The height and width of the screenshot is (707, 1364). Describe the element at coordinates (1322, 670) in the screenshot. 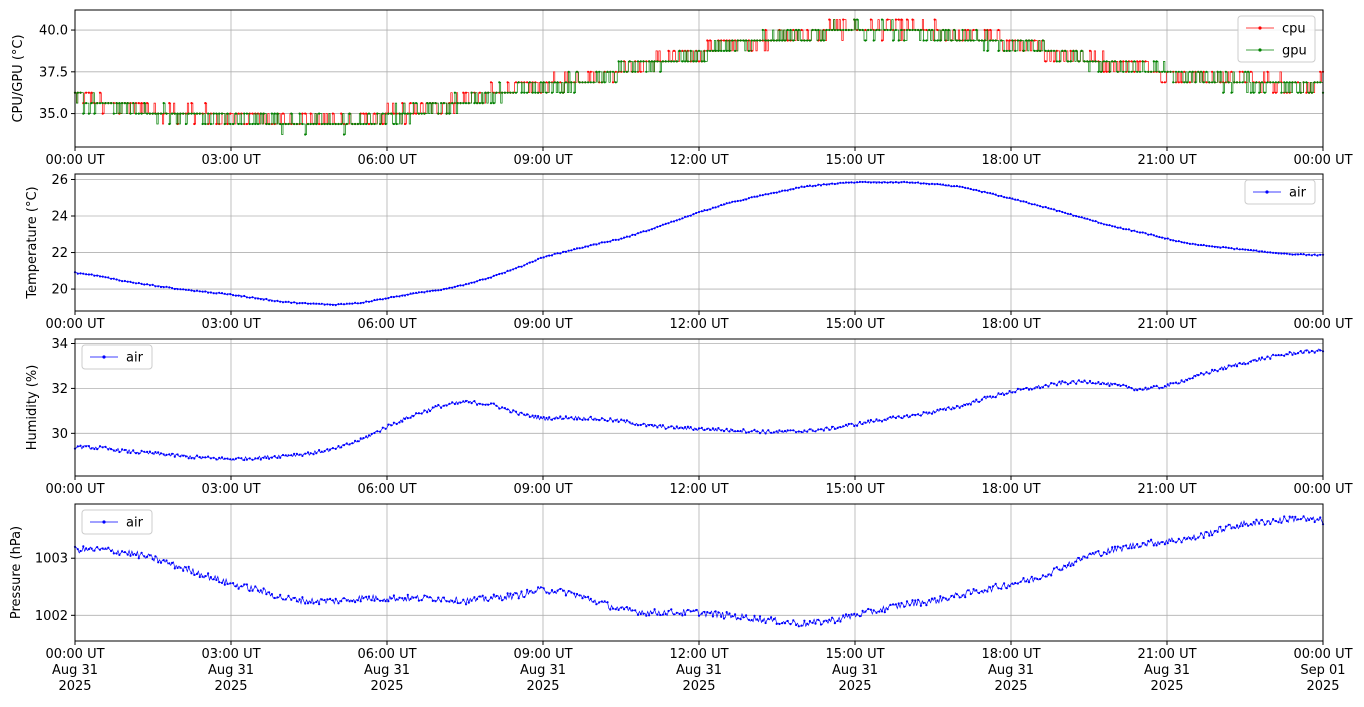

I see `x-tick-label: 00:00 UT Sep 01 2025` at that location.